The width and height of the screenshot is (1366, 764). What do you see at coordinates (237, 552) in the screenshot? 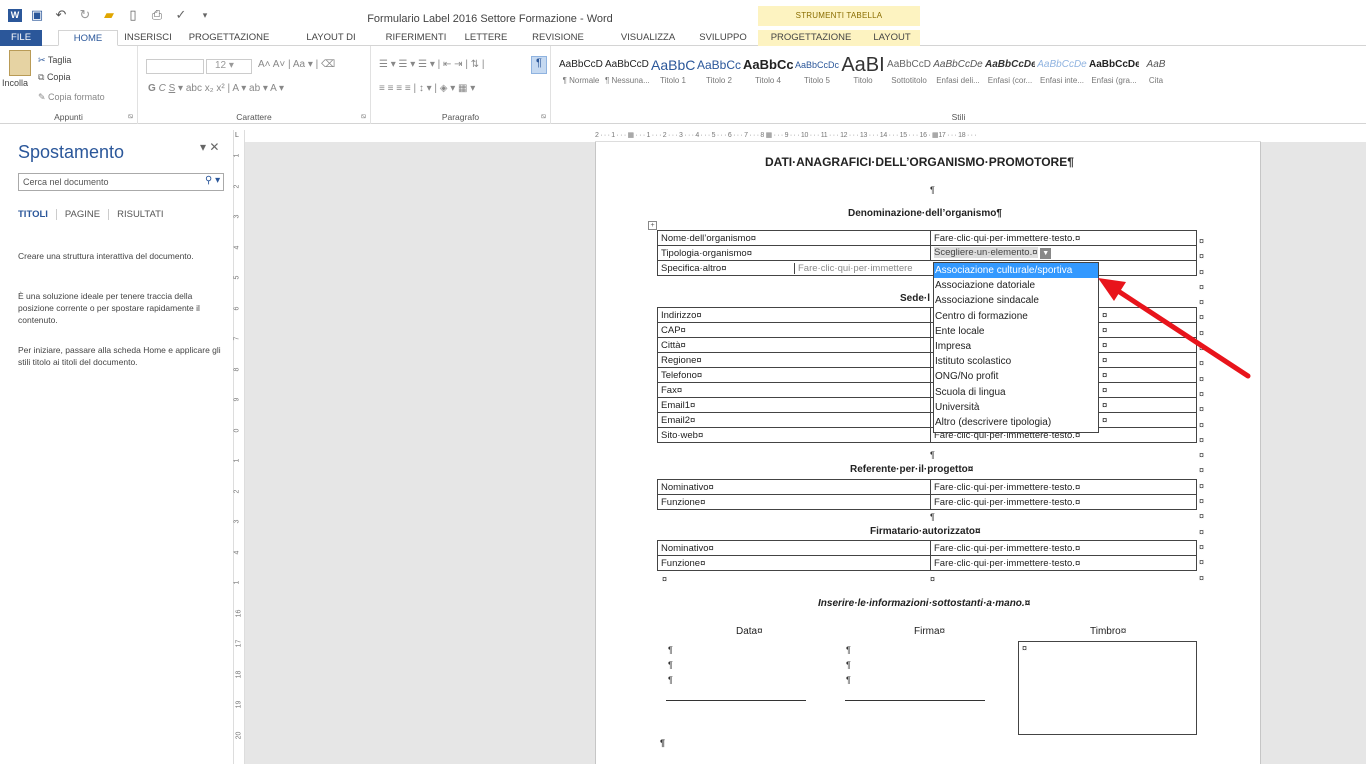
I see `vertical-ruler-number: 4` at bounding box center [237, 552].